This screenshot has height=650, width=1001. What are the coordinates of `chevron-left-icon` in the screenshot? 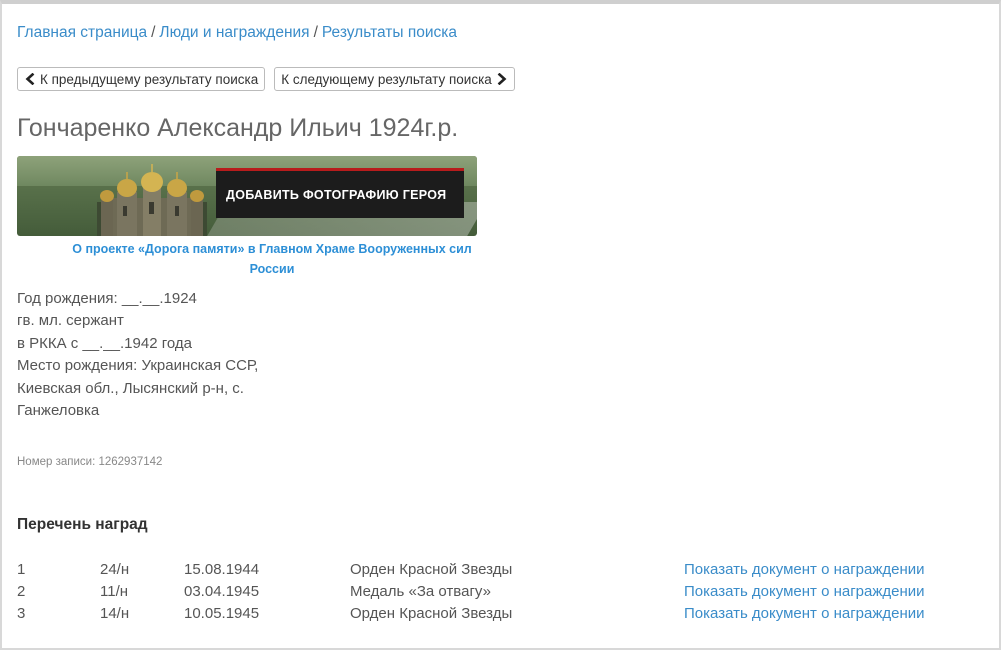 It's located at (30, 79).